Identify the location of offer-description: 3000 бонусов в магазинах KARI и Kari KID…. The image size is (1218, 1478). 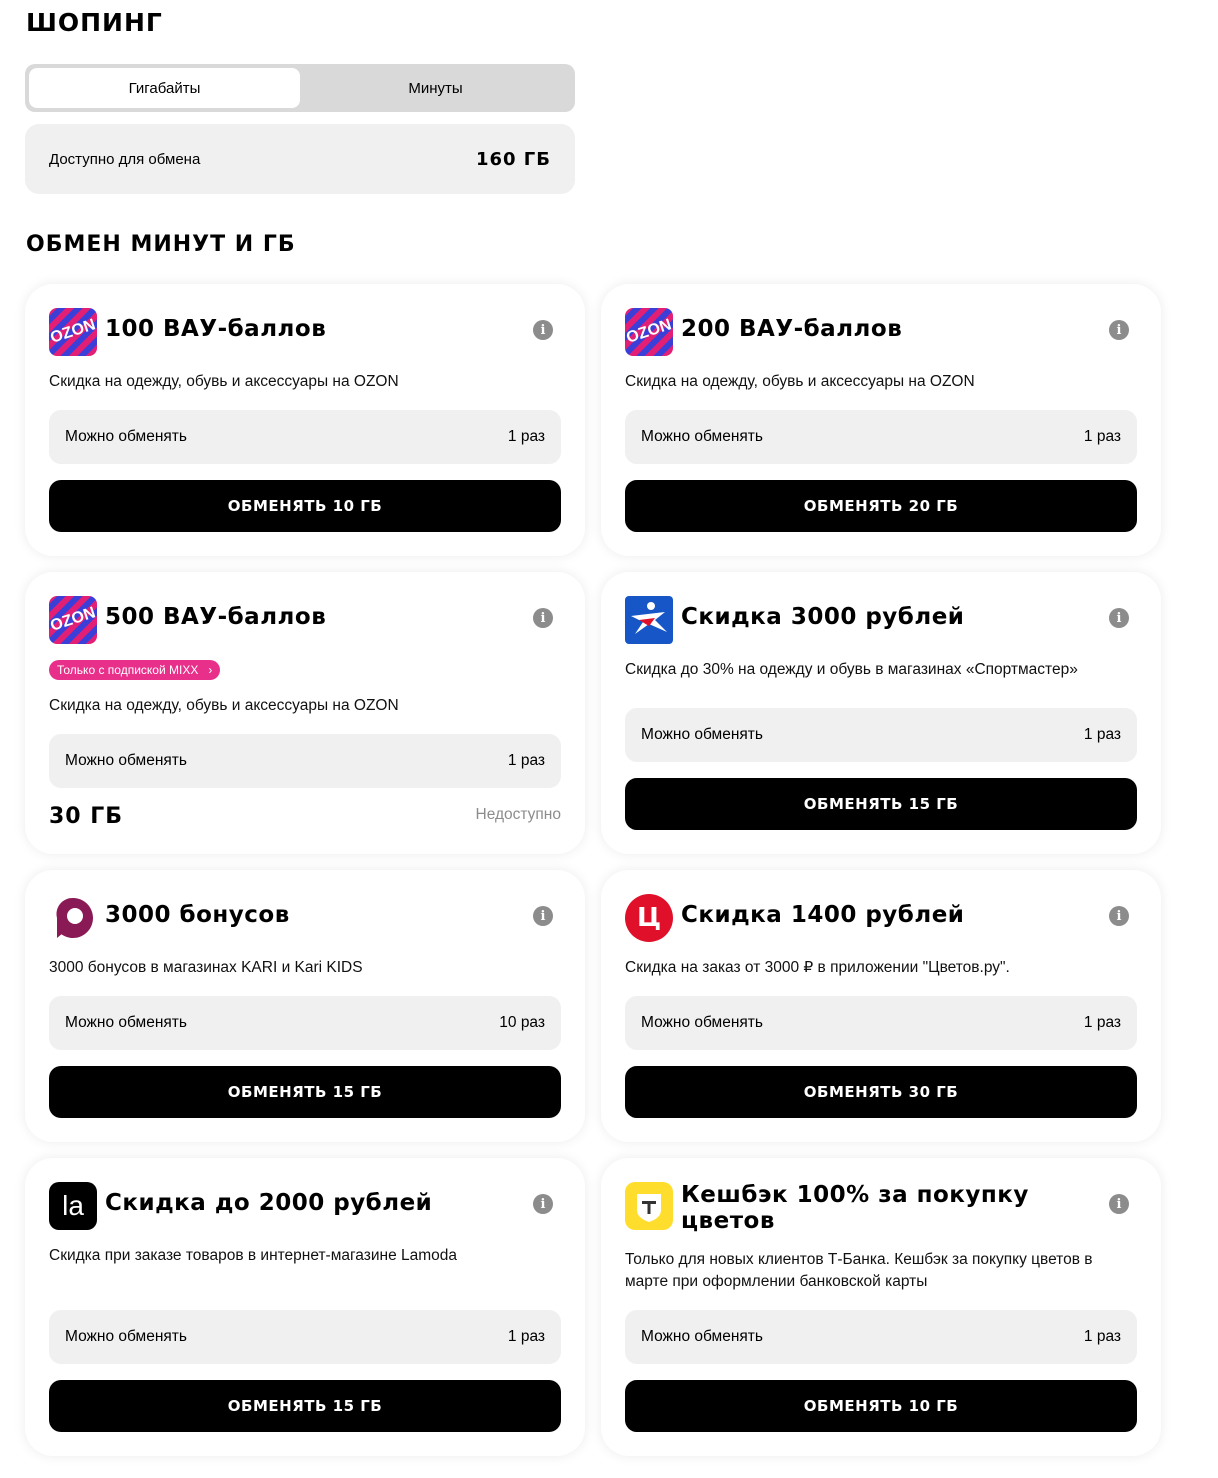
(206, 967).